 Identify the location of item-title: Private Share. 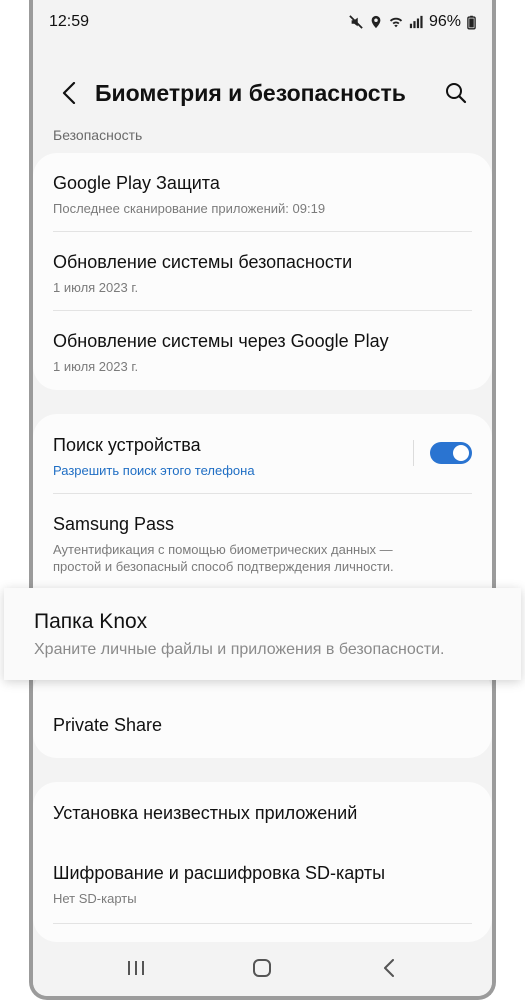
(108, 725).